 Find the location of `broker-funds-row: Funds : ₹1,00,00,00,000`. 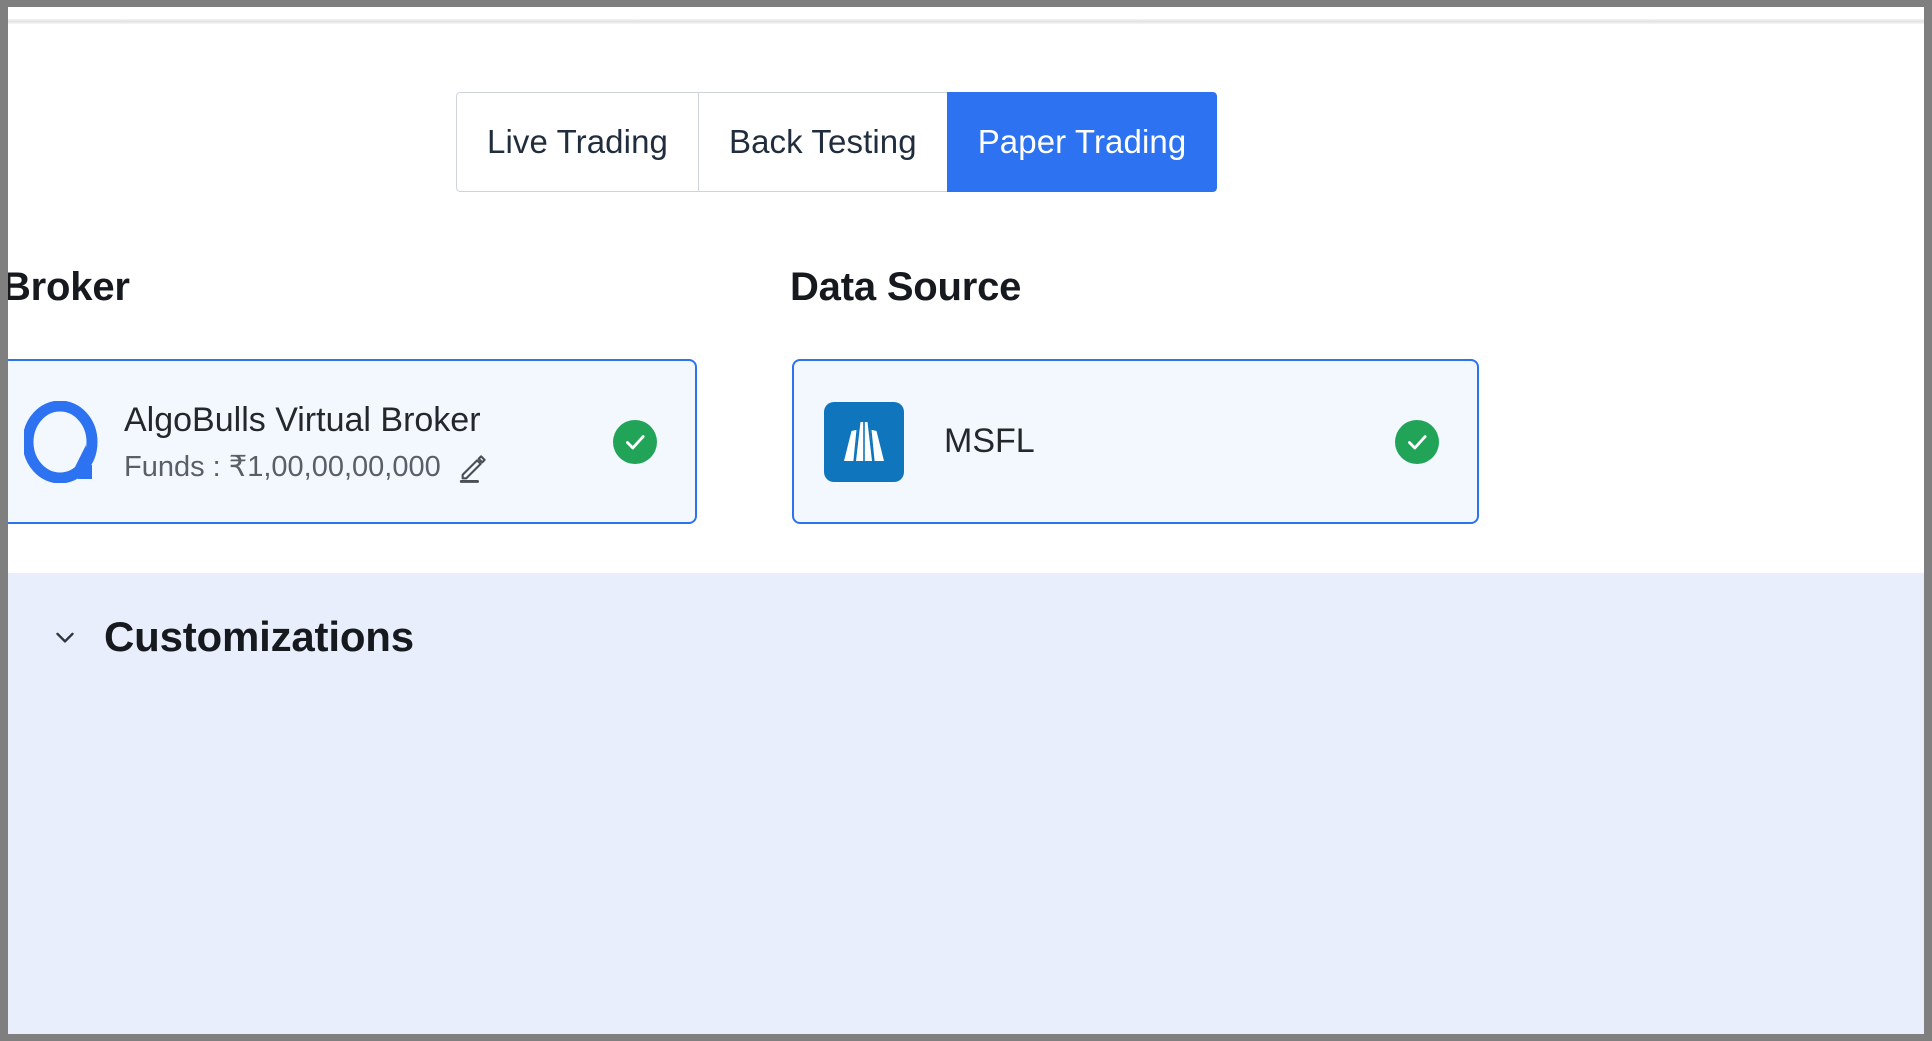

broker-funds-row: Funds : ₹1,00,00,00,000 is located at coordinates (368, 466).